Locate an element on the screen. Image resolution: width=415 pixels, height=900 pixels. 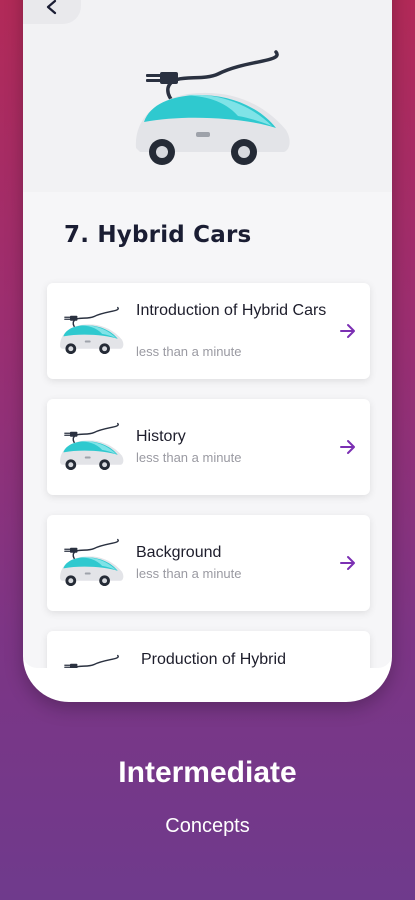
topic-title: Introduction of Hybrid Cars is located at coordinates (231, 310).